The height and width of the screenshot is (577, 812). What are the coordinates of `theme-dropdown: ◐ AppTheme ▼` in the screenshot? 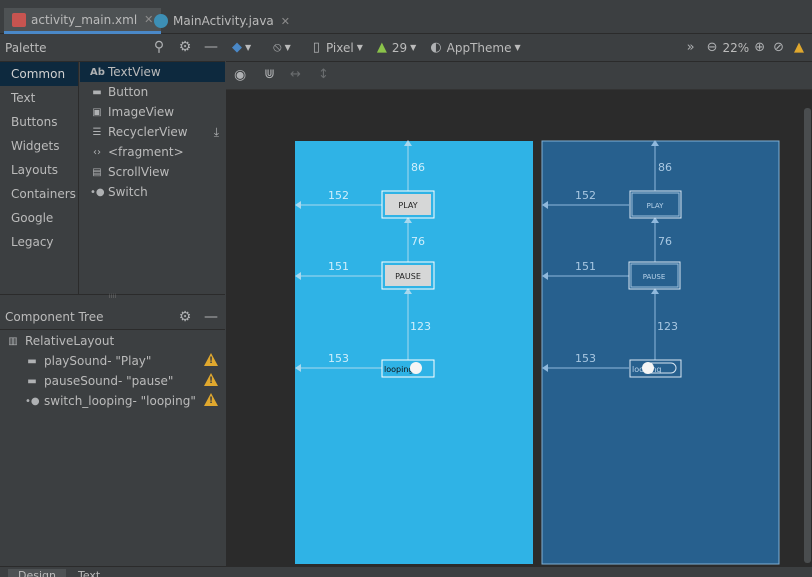 It's located at (475, 47).